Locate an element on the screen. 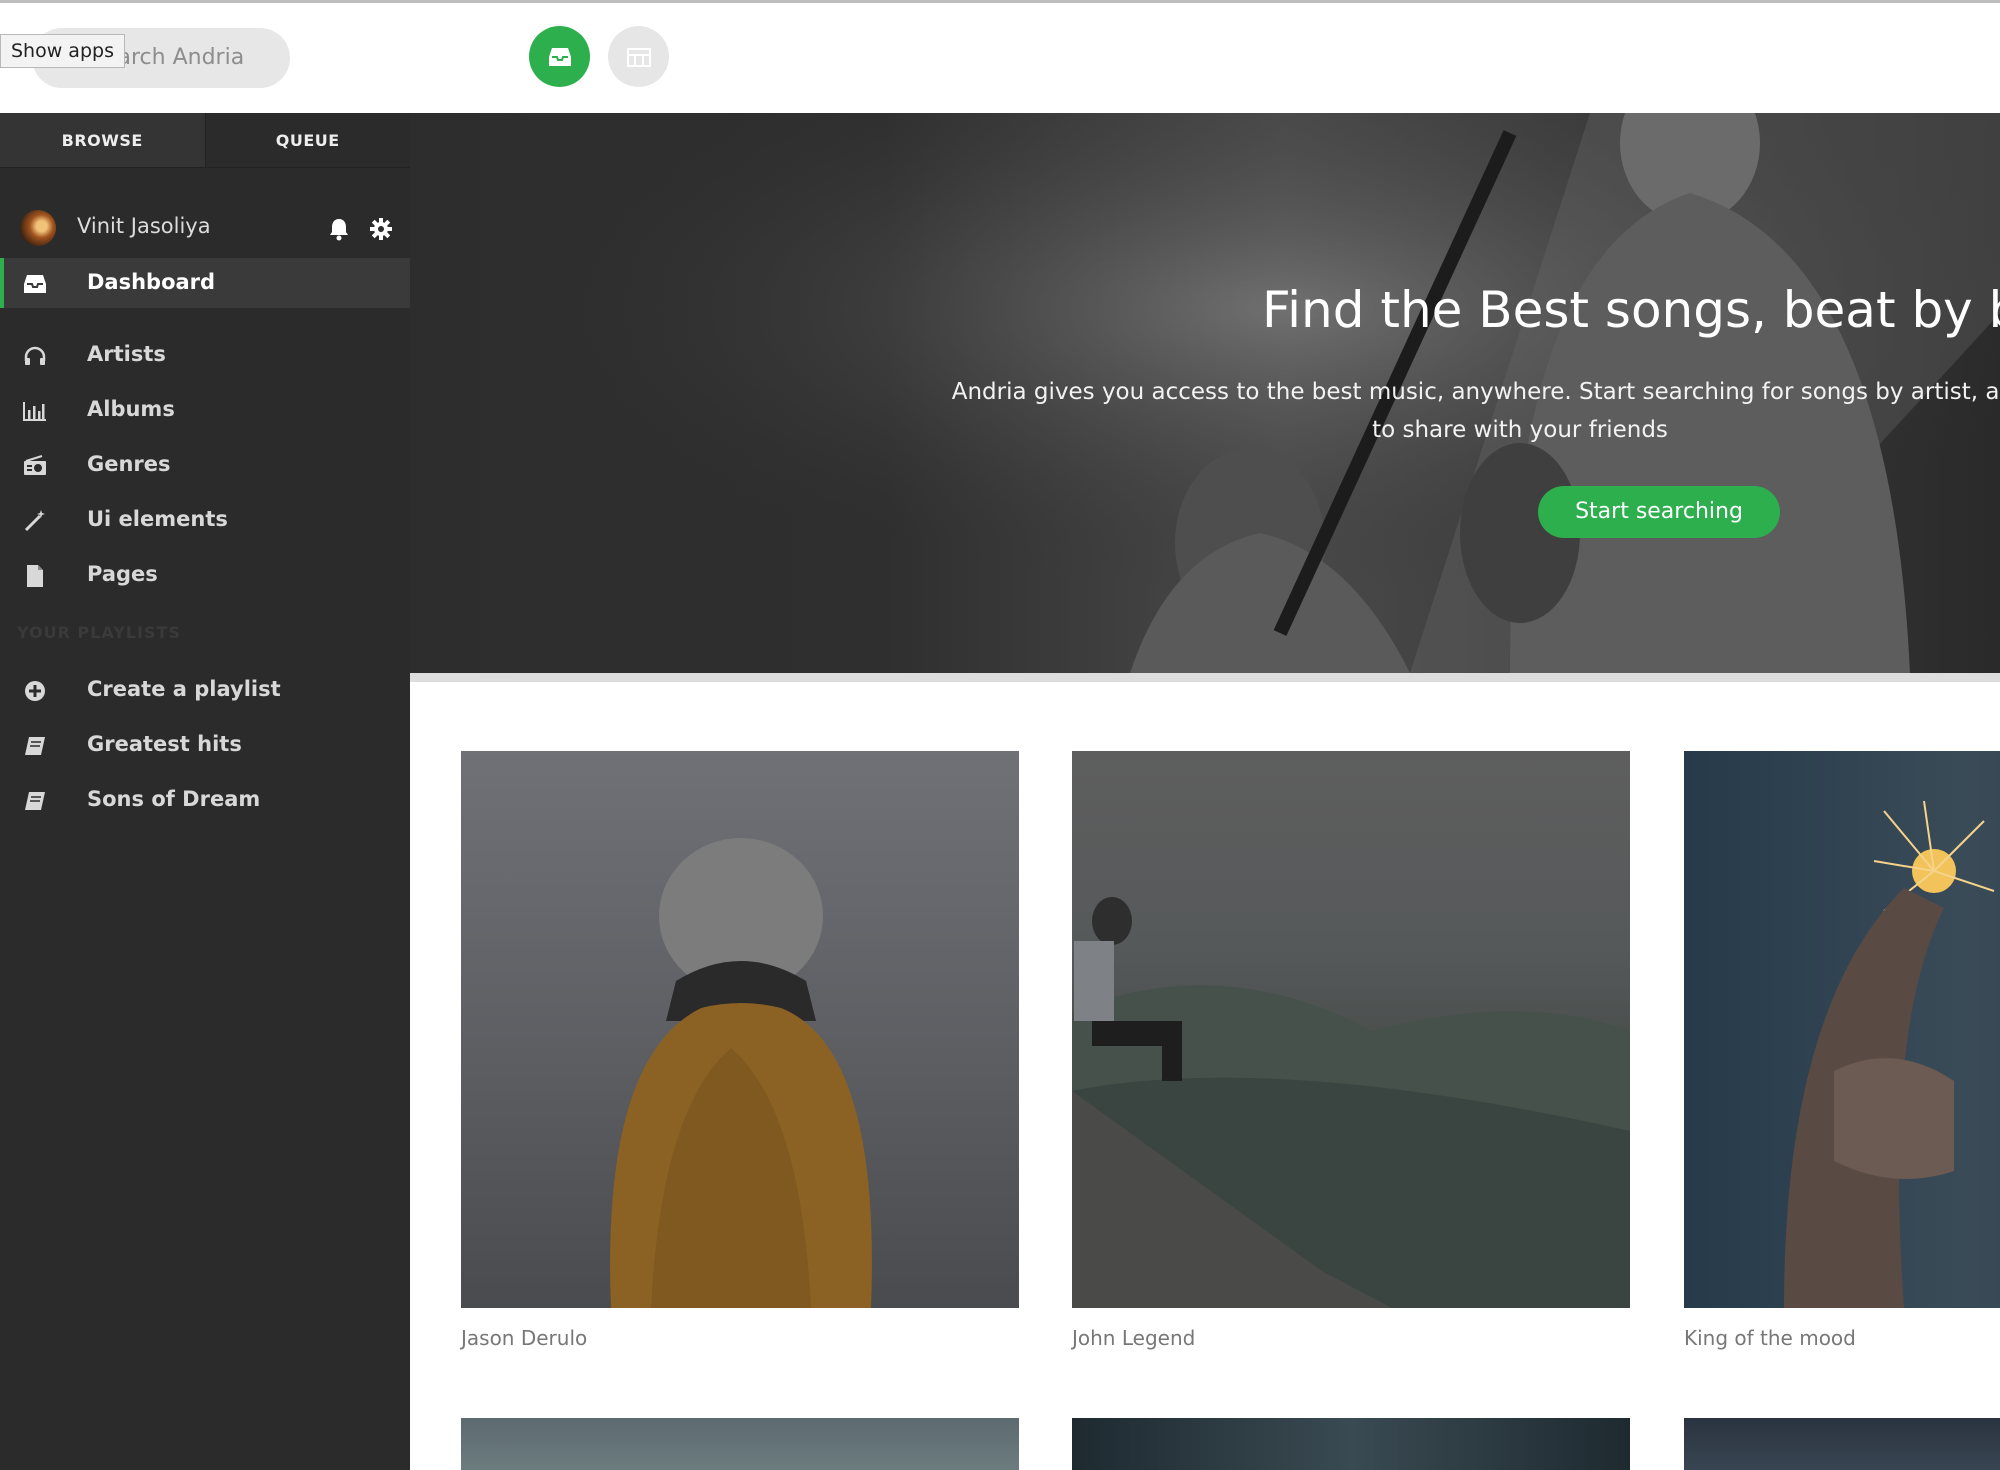 The width and height of the screenshot is (2000, 1470). sidebar-item-label: Genres is located at coordinates (129, 464).